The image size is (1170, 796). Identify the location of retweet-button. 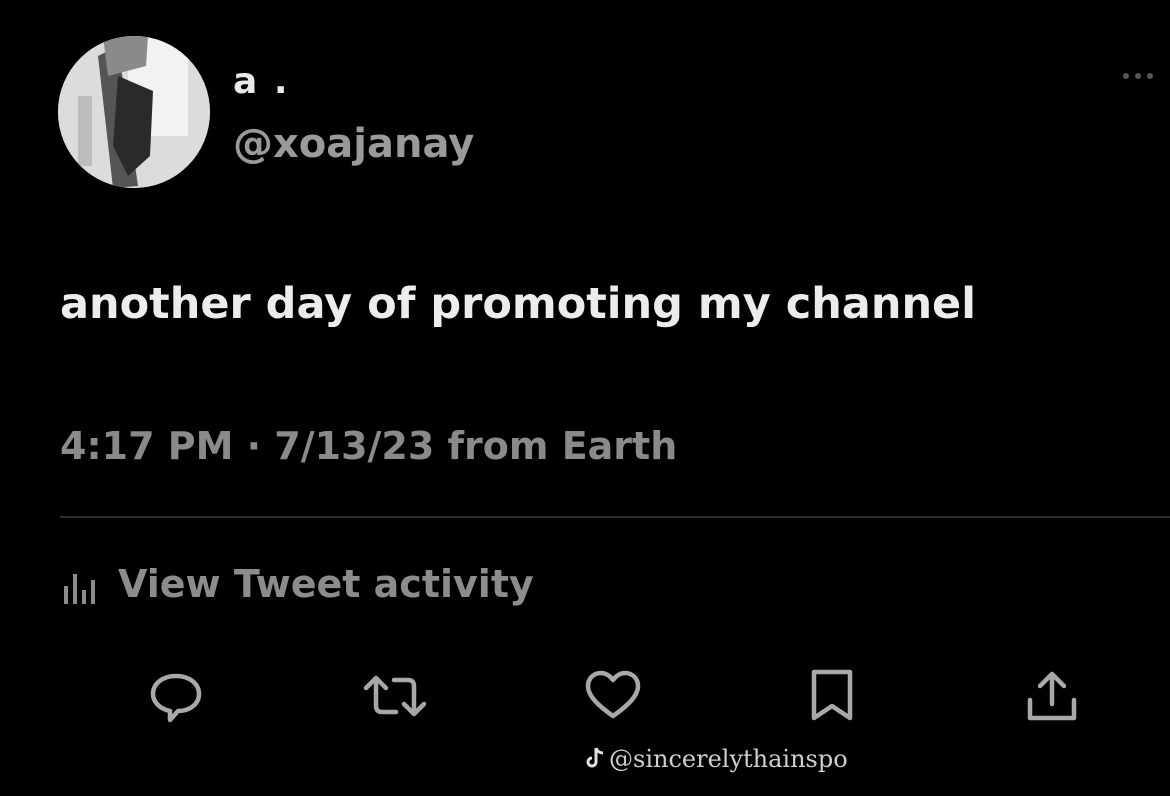
(393, 696).